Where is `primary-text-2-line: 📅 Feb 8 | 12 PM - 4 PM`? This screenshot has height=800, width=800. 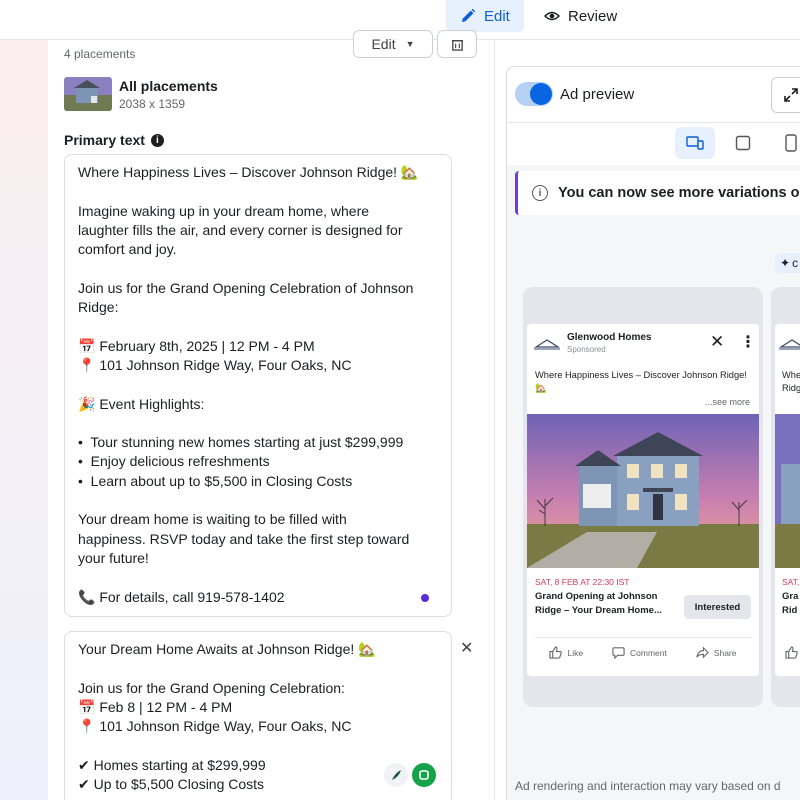 primary-text-2-line: 📅 Feb 8 | 12 PM - 4 PM is located at coordinates (155, 706).